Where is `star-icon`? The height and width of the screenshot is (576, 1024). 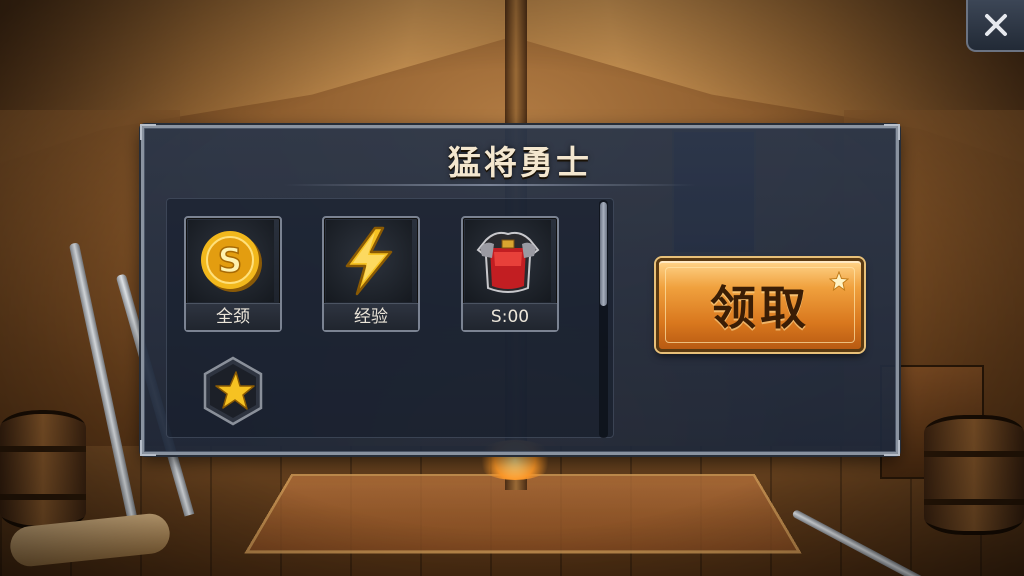
star-icon is located at coordinates (233, 391).